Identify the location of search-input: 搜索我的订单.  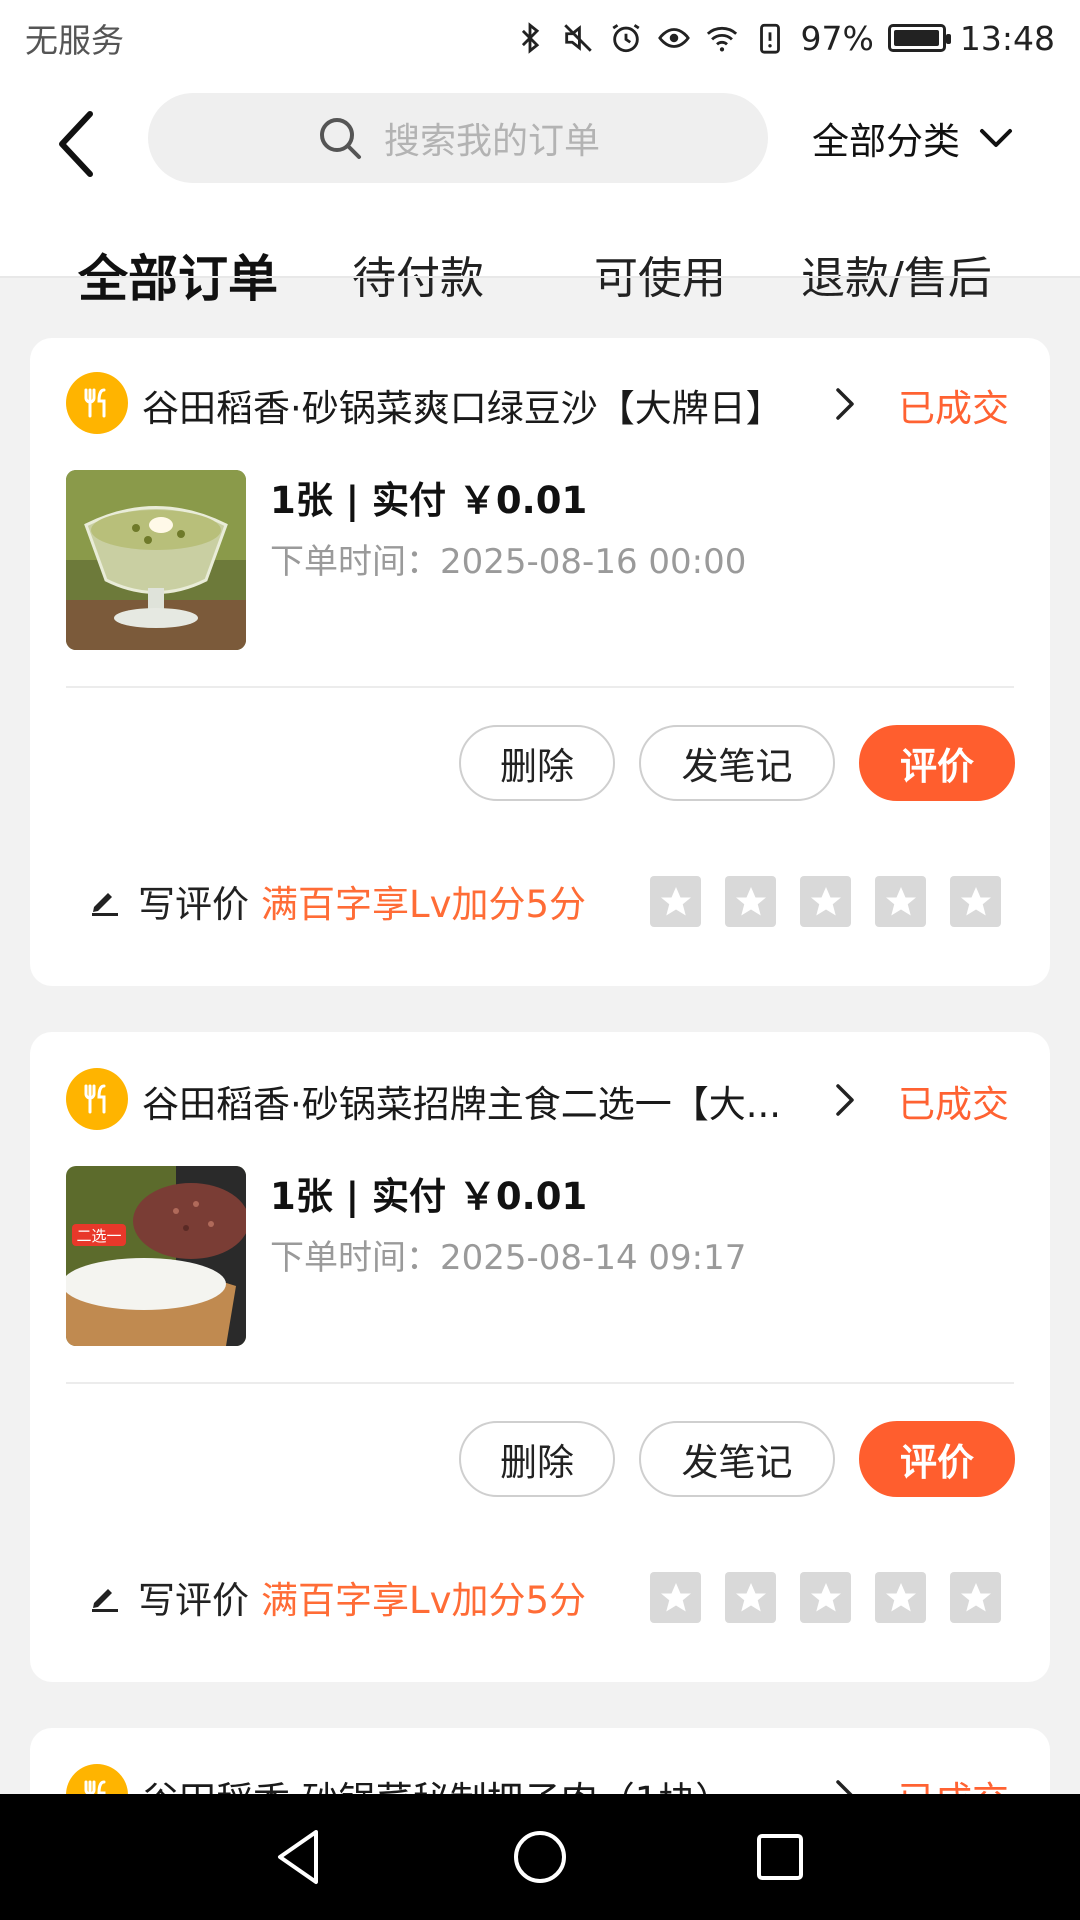
(458, 138).